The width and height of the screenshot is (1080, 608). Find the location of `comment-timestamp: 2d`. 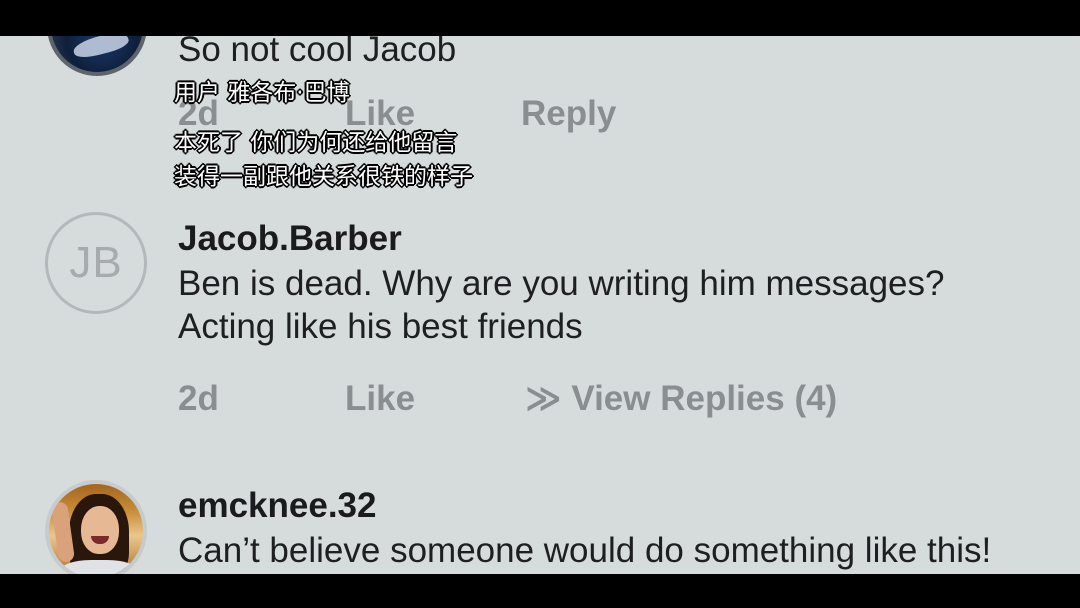

comment-timestamp: 2d is located at coordinates (198, 398).